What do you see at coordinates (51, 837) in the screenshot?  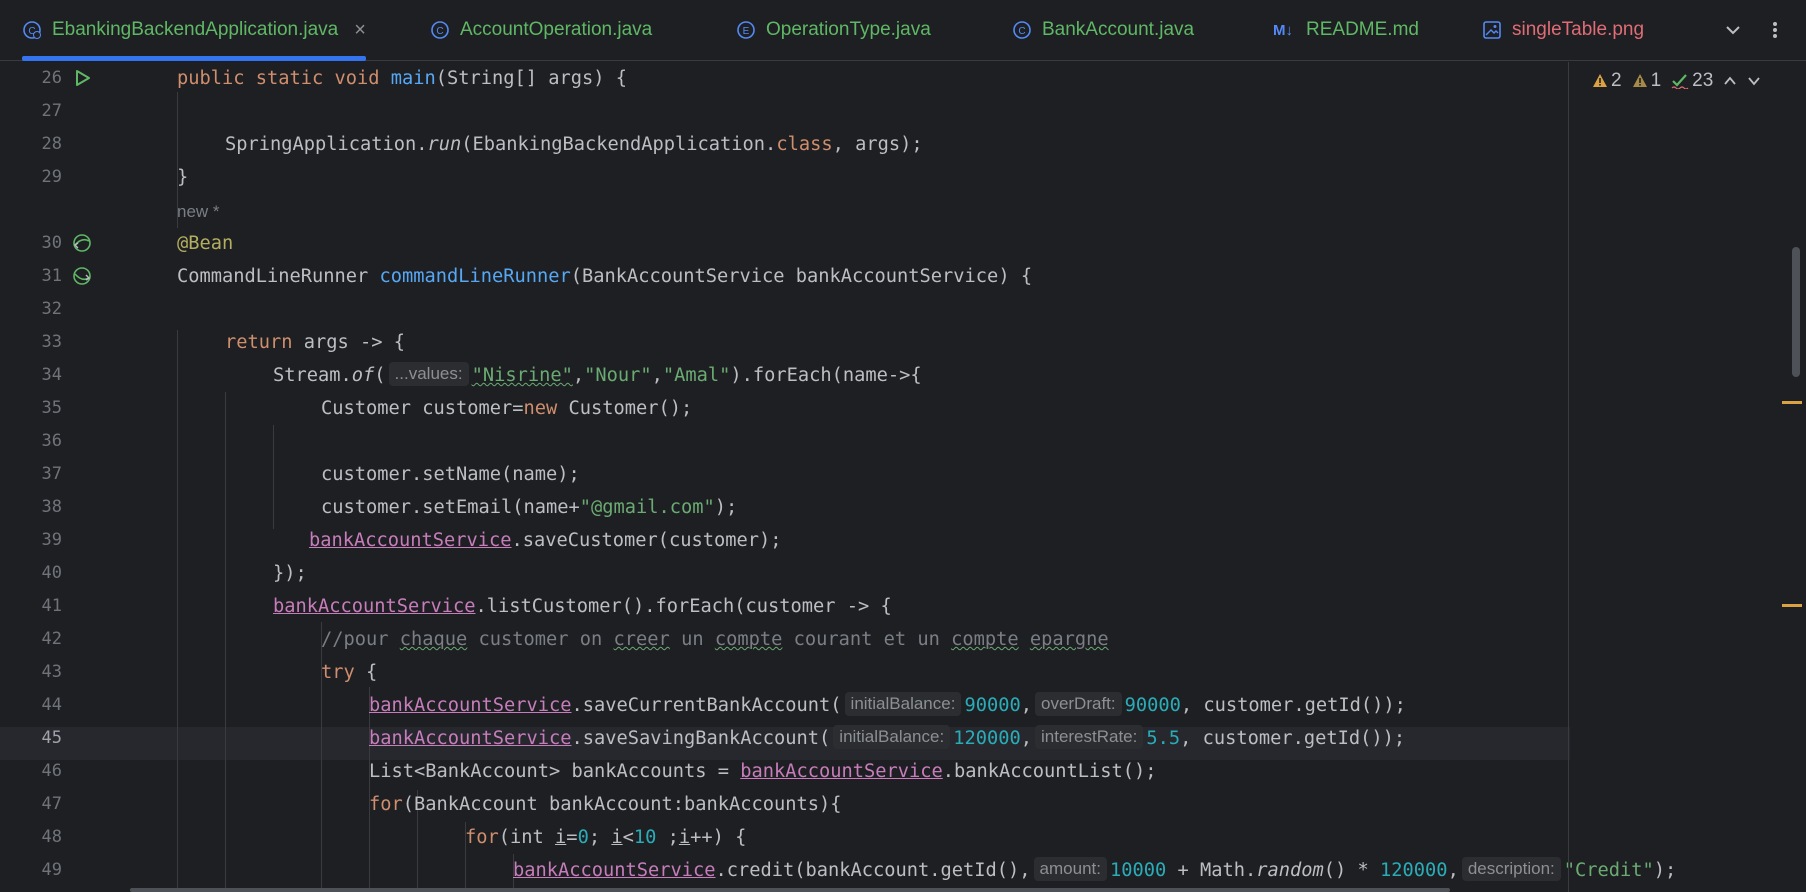 I see `line-number: 48` at bounding box center [51, 837].